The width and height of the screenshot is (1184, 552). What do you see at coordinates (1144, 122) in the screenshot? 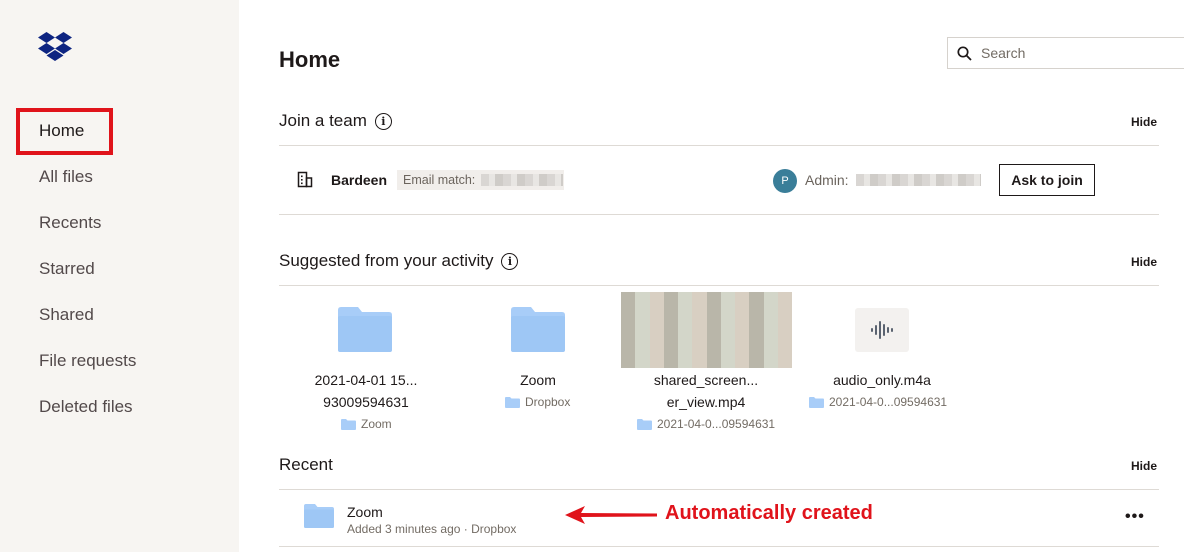
I see `join-team-hide-button: Hide` at bounding box center [1144, 122].